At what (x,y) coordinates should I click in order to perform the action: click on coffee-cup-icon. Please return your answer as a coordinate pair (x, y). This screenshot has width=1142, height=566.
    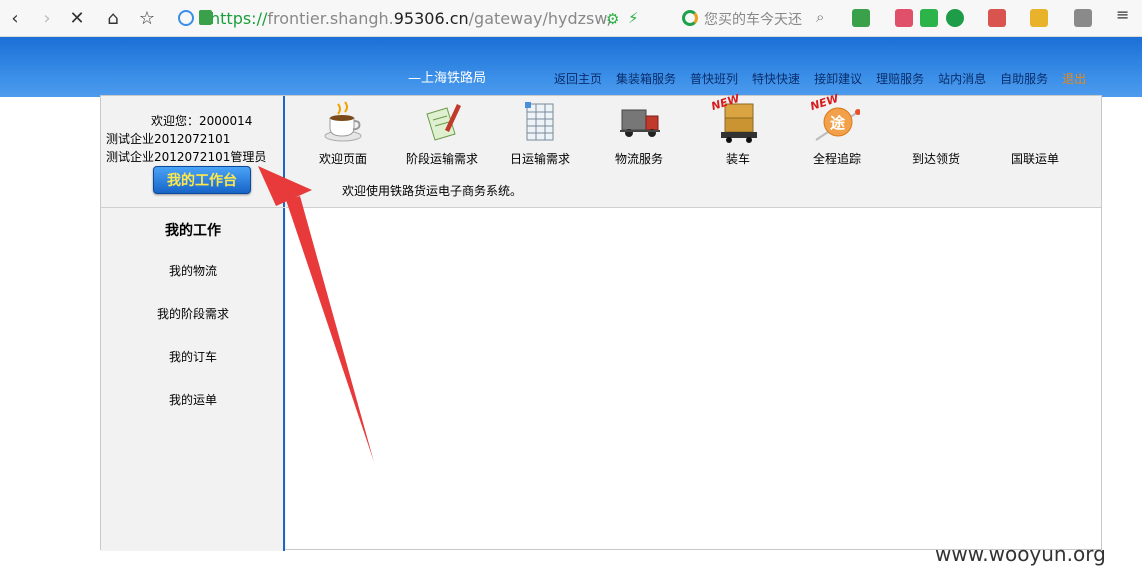
    Looking at the image, I should click on (343, 122).